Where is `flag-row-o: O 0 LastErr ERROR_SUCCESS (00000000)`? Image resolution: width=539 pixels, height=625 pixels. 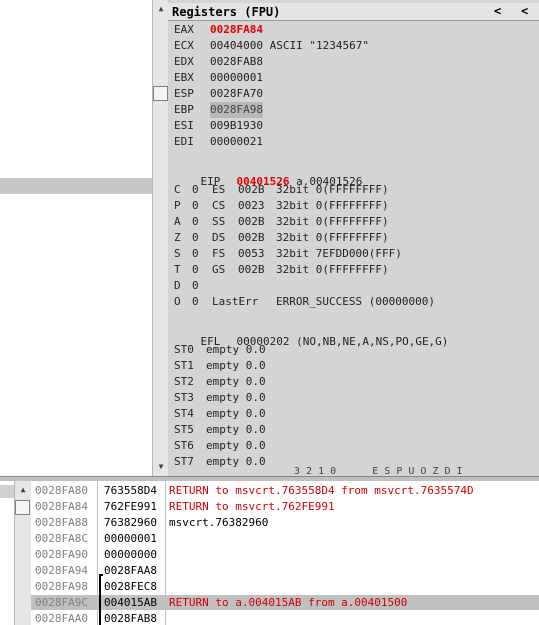 flag-row-o: O 0 LastErr ERROR_SUCCESS (00000000) is located at coordinates (304, 302).